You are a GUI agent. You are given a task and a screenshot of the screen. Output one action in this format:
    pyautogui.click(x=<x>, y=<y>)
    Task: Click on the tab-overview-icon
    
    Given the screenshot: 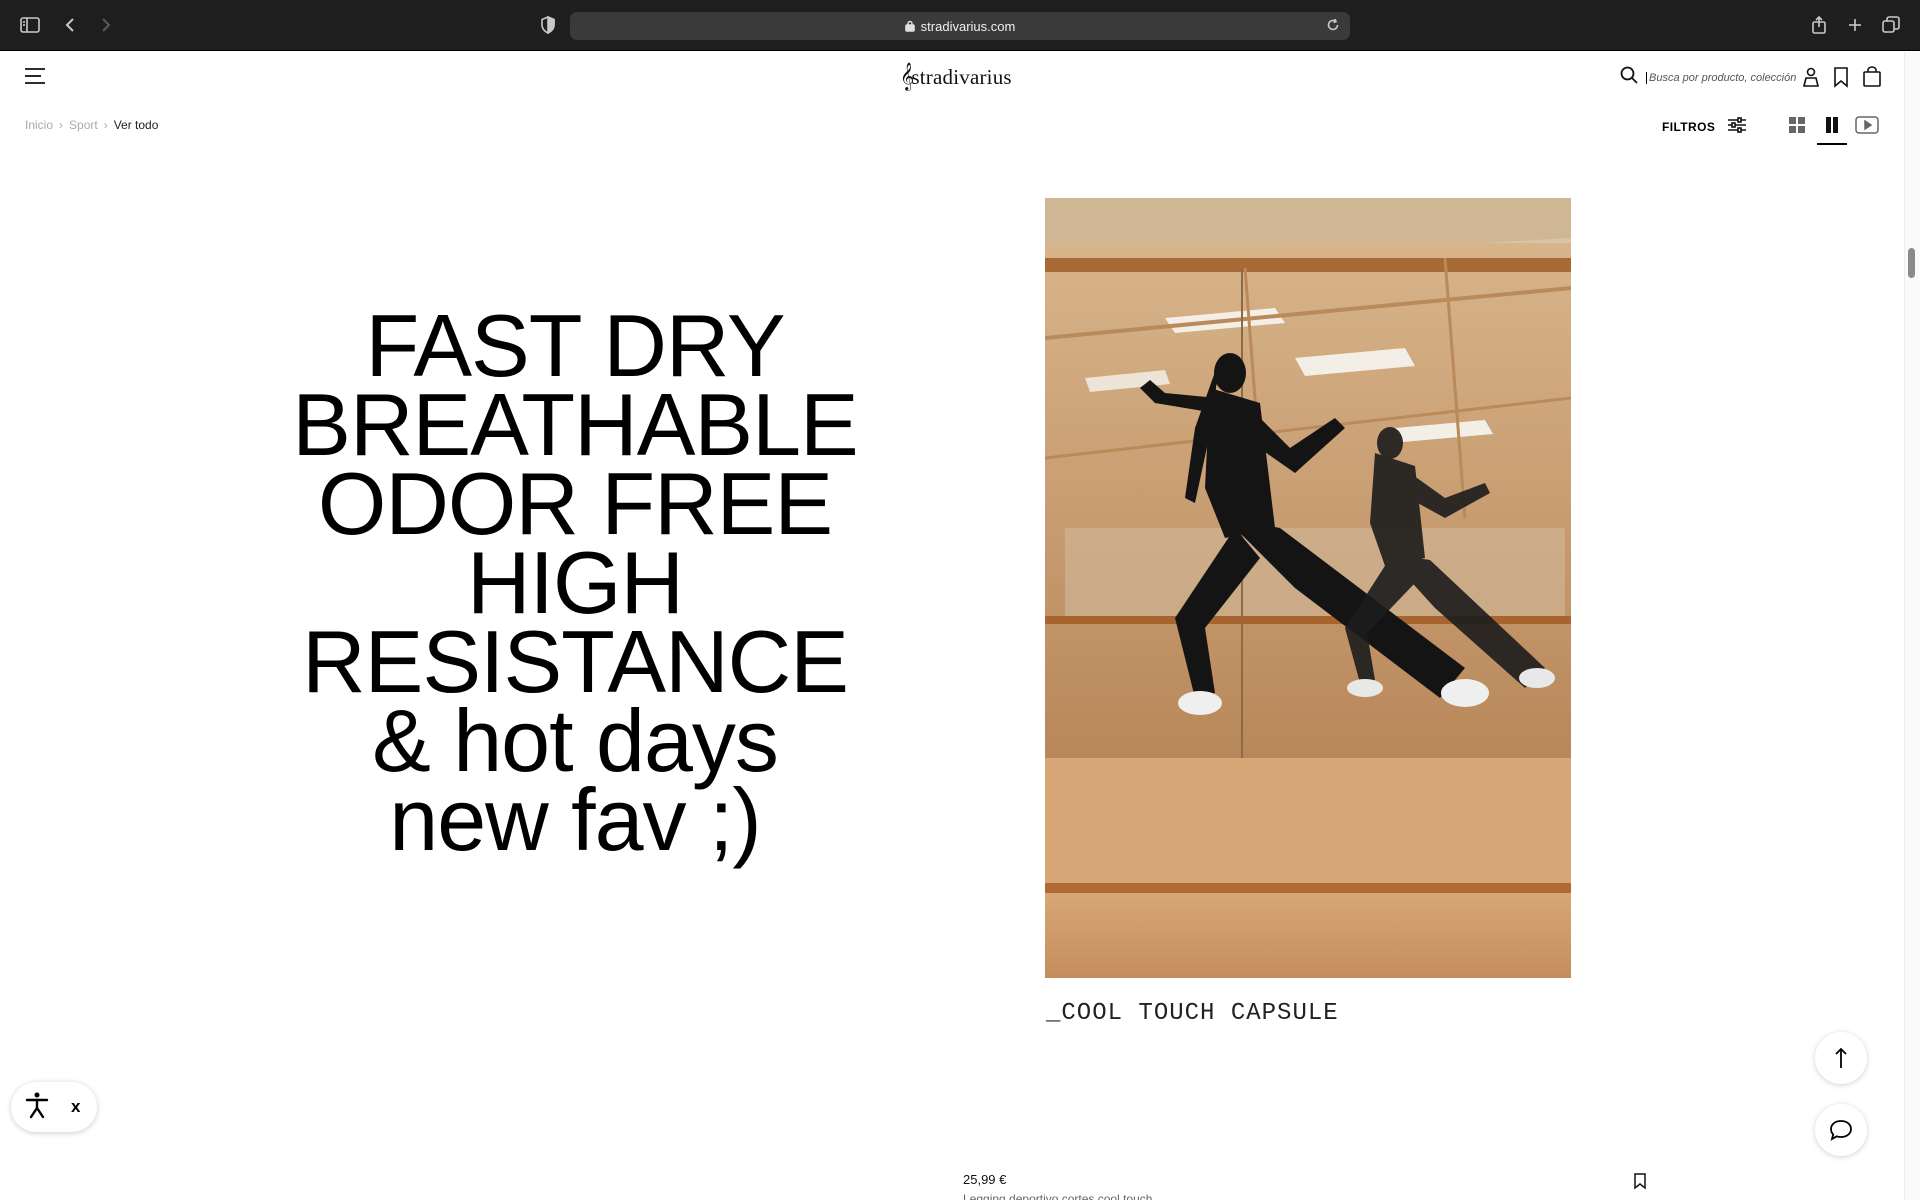 What is the action you would take?
    pyautogui.click(x=1891, y=25)
    